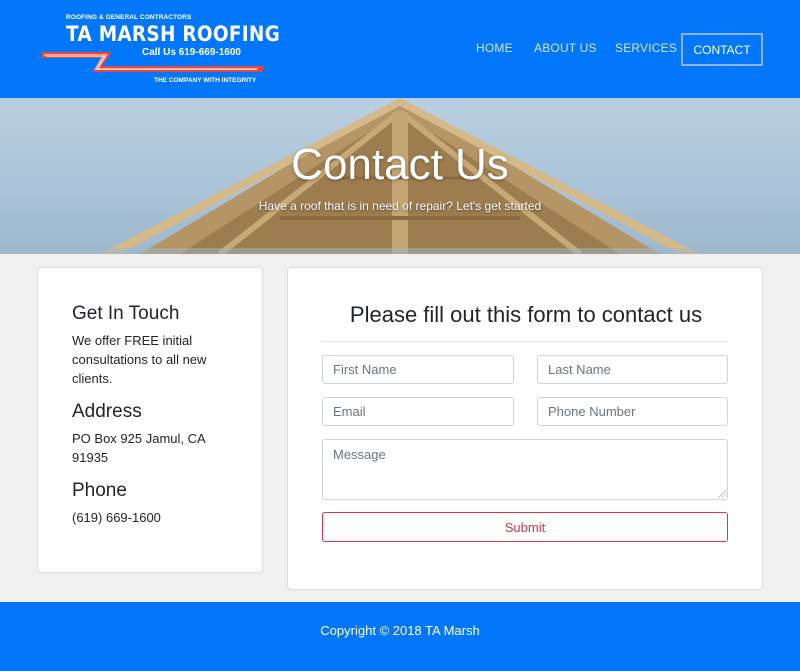 The width and height of the screenshot is (800, 671). Describe the element at coordinates (494, 48) in the screenshot. I see `nav-home-link: HOME` at that location.